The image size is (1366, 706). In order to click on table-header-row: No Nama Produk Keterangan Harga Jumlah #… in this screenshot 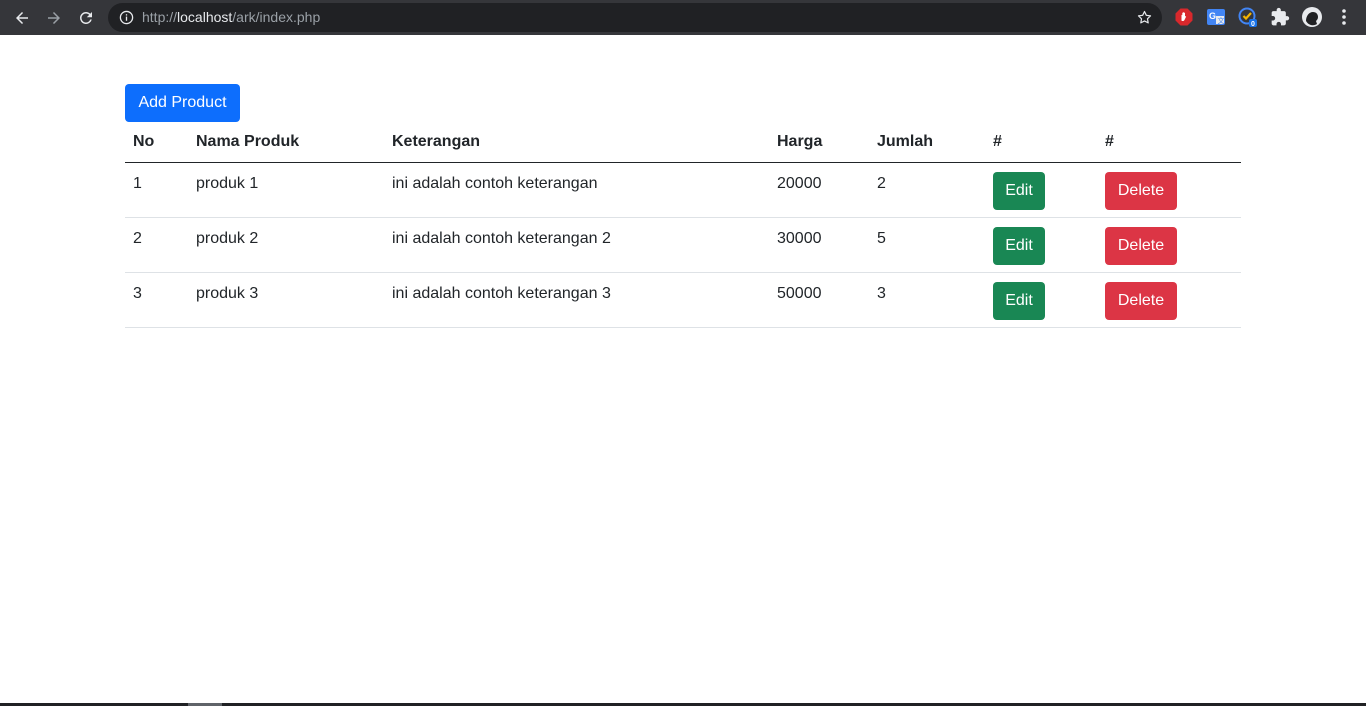, I will do `click(683, 142)`.